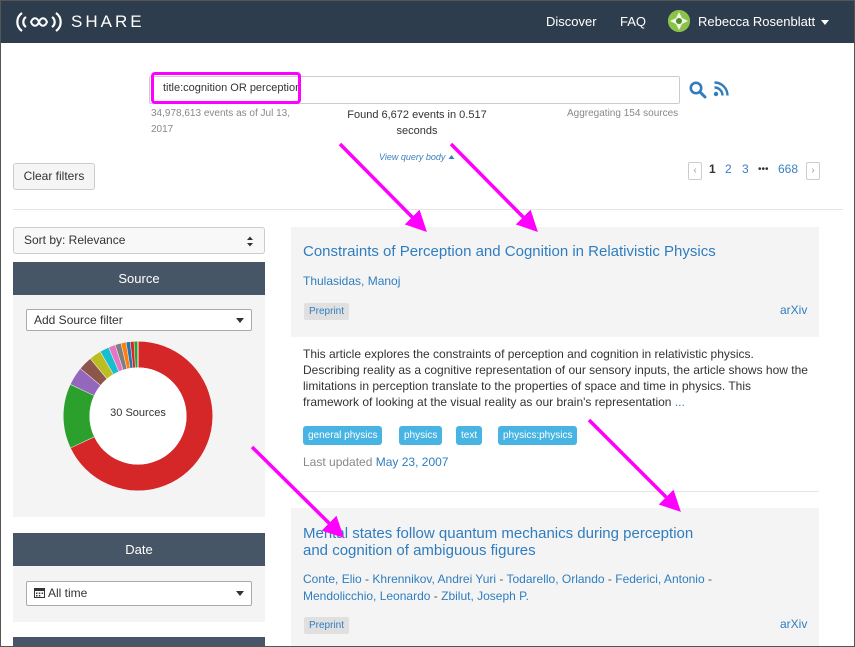  Describe the element at coordinates (451, 157) in the screenshot. I see `caret-up-icon` at that location.